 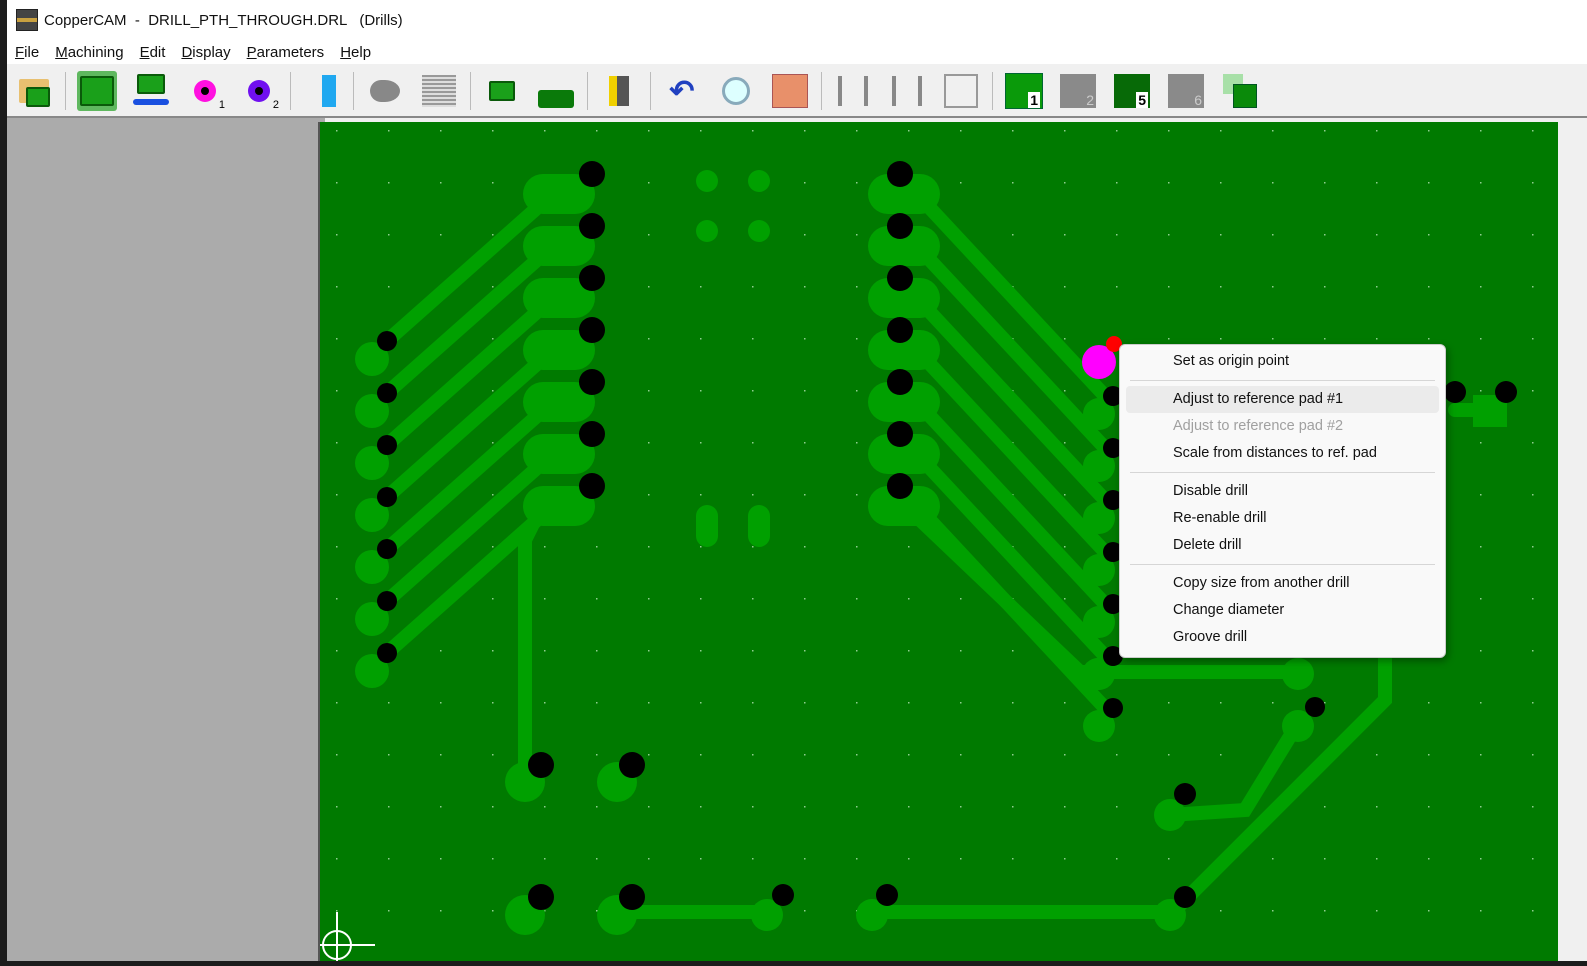 I want to click on layer-1-icon: 1, so click(x=1024, y=91).